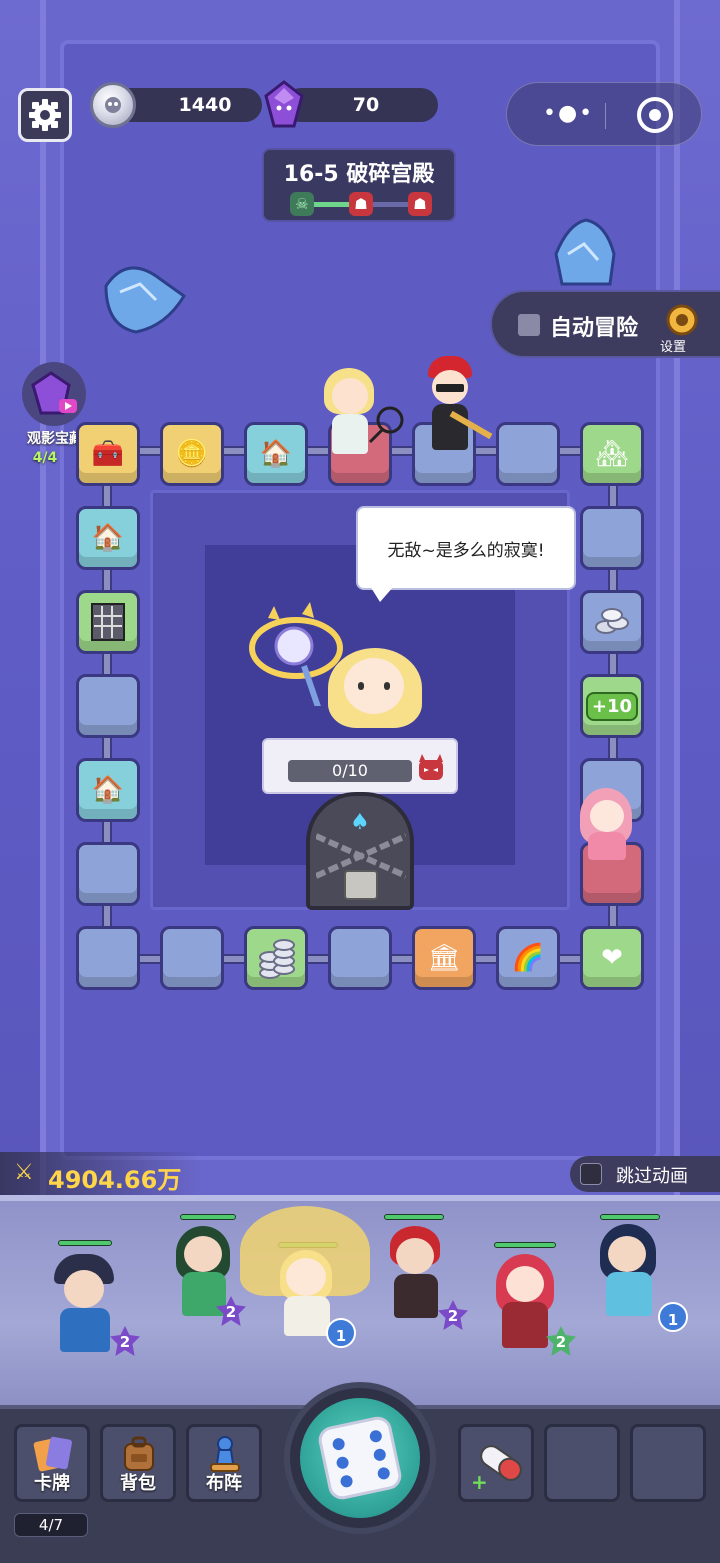  Describe the element at coordinates (568, 113) in the screenshot. I see `more-icon: •●•` at that location.